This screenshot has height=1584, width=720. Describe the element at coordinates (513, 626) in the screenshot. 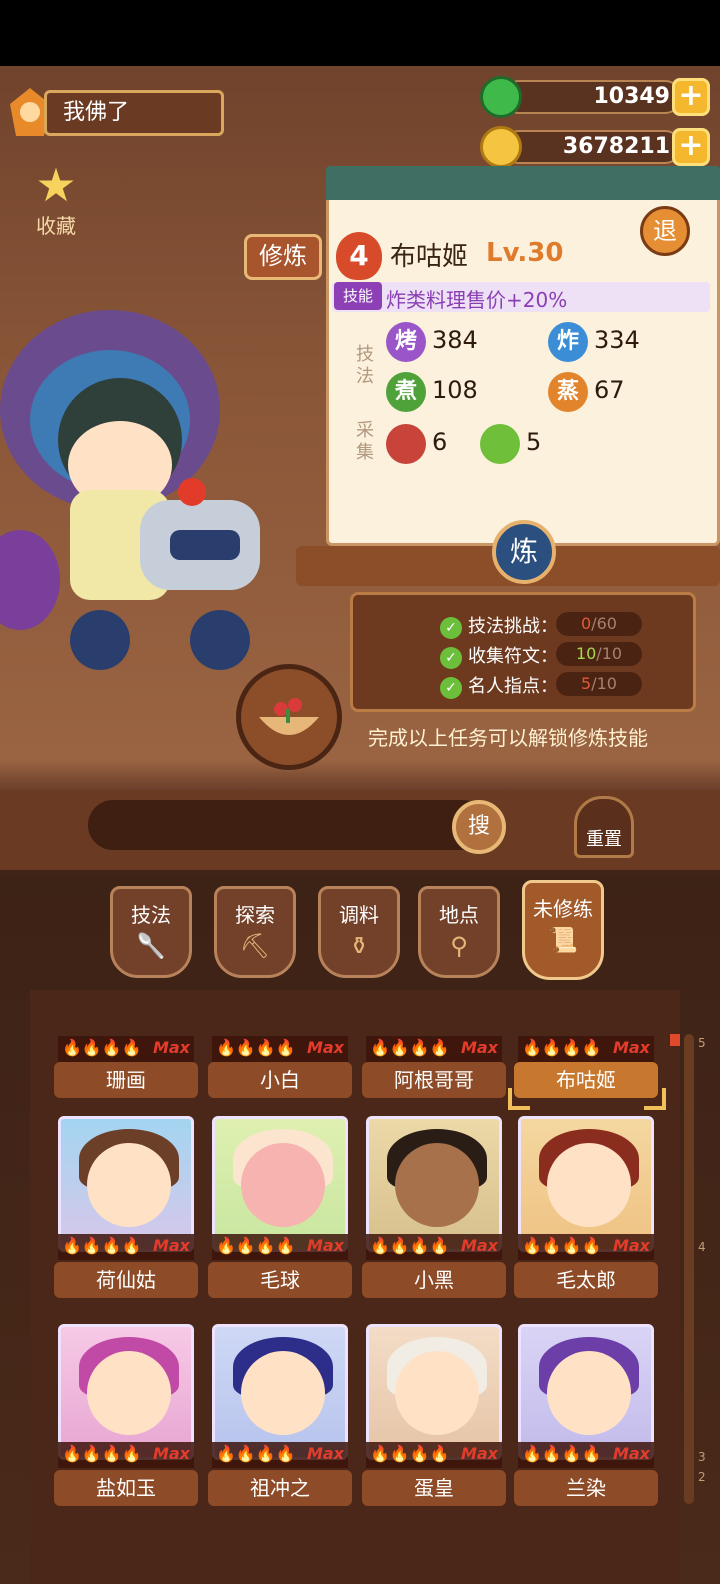

I see `task-label: 技法挑战：` at that location.